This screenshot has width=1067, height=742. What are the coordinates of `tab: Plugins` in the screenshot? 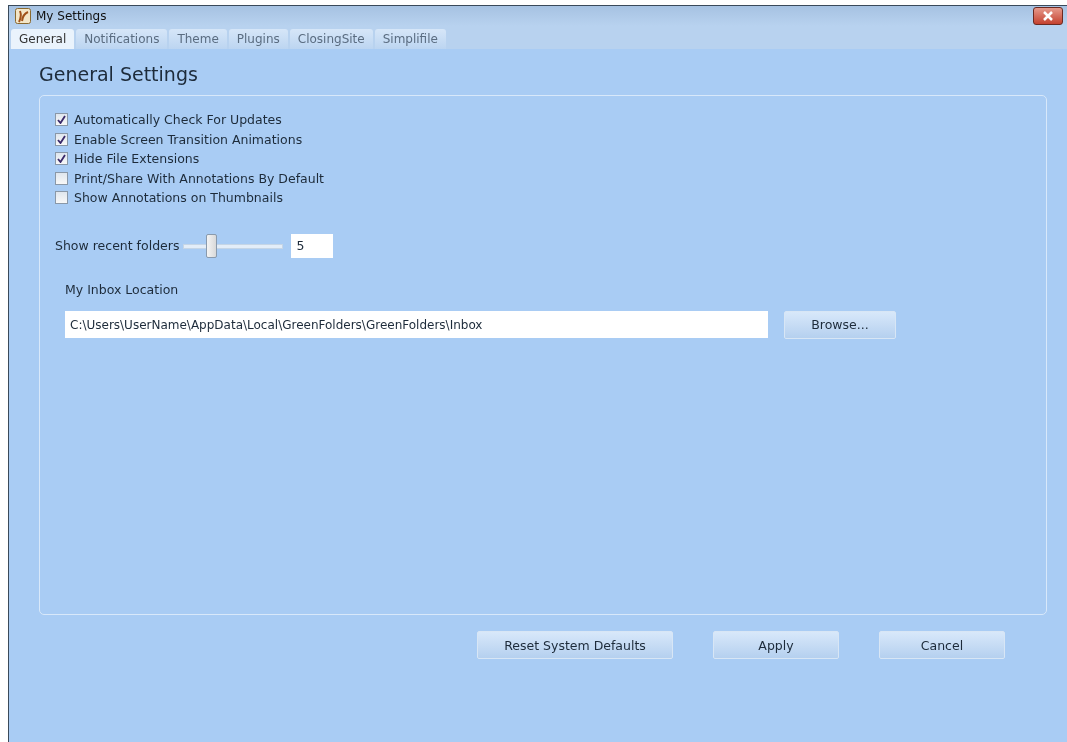 It's located at (258, 39).